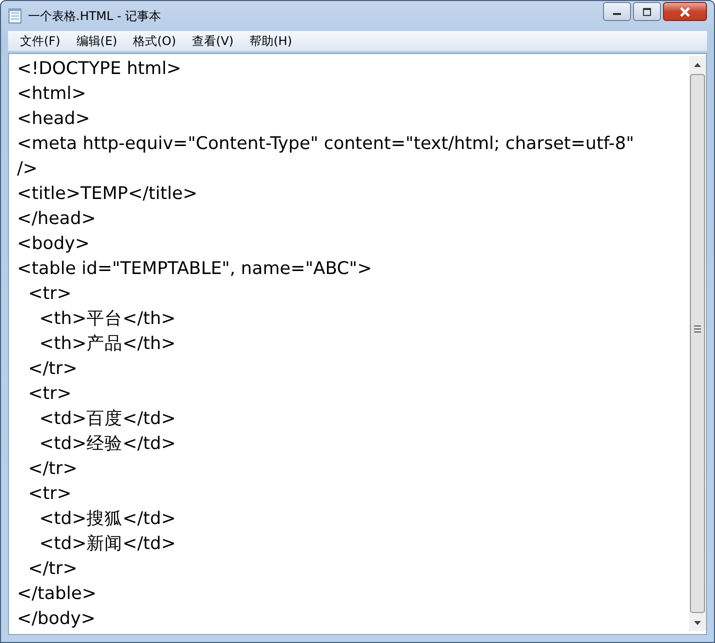 The image size is (715, 643). What do you see at coordinates (195, 269) in the screenshot?
I see `code-line: <table id="TEMPTABLE", name="ABC">` at bounding box center [195, 269].